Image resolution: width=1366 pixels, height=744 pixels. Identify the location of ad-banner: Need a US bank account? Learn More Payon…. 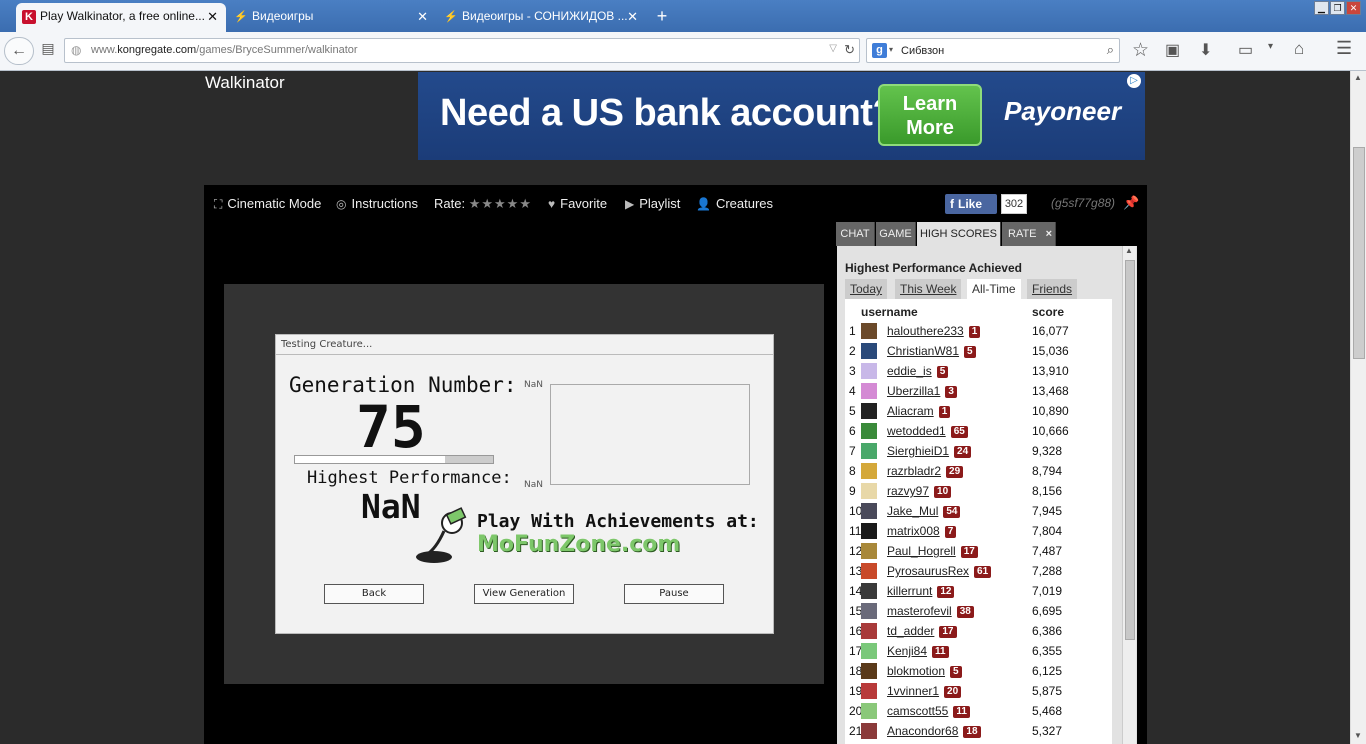
(781, 116).